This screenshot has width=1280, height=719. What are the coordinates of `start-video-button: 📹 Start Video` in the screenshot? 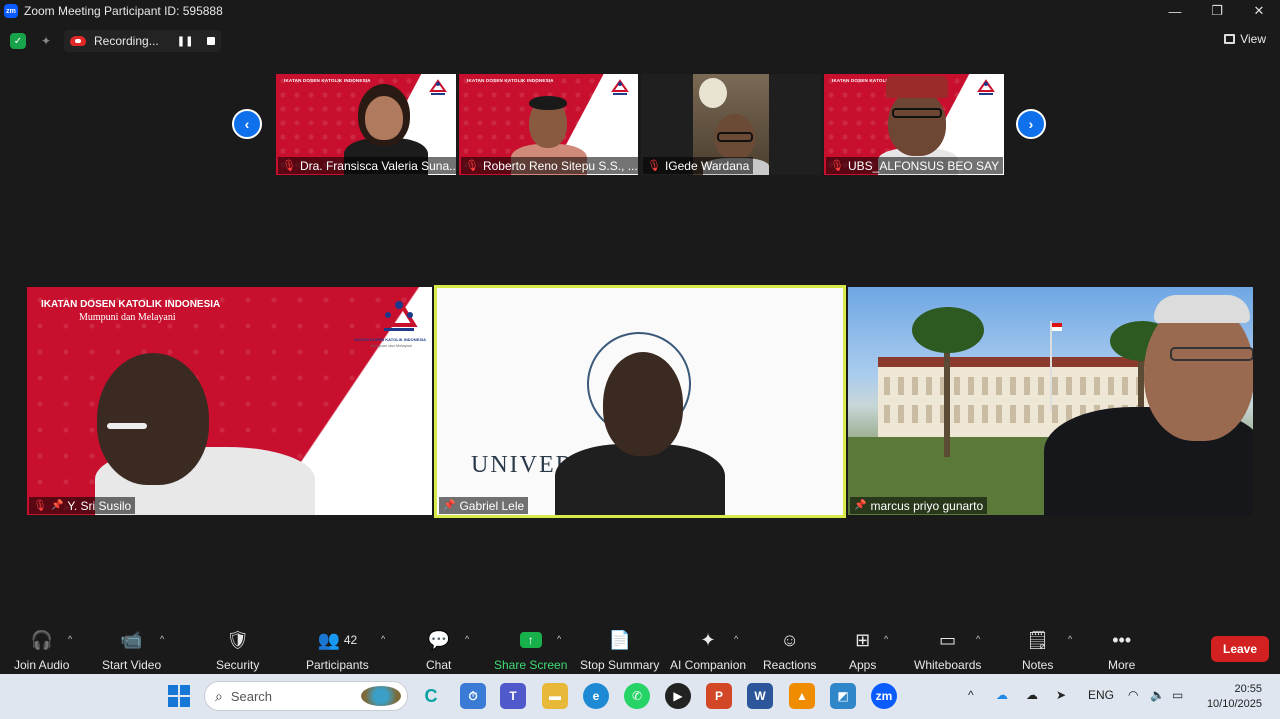 It's located at (131, 650).